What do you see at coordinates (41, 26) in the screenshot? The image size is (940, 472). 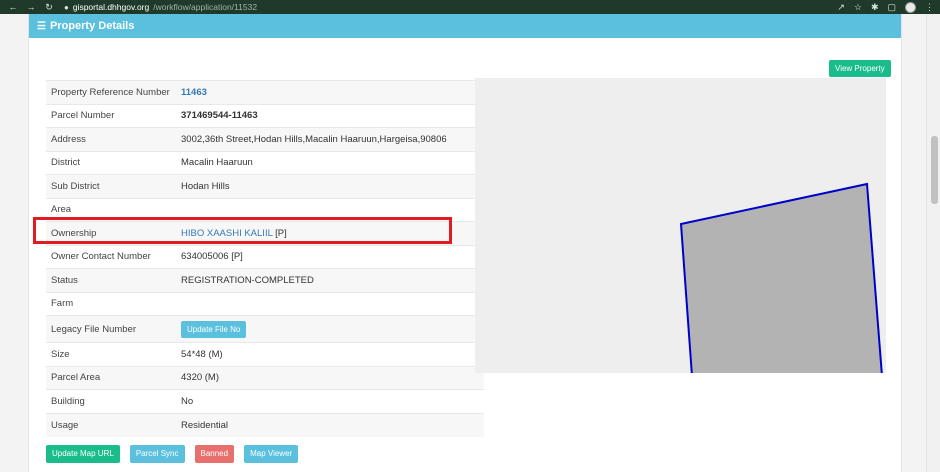 I see `list-icon: ☰` at bounding box center [41, 26].